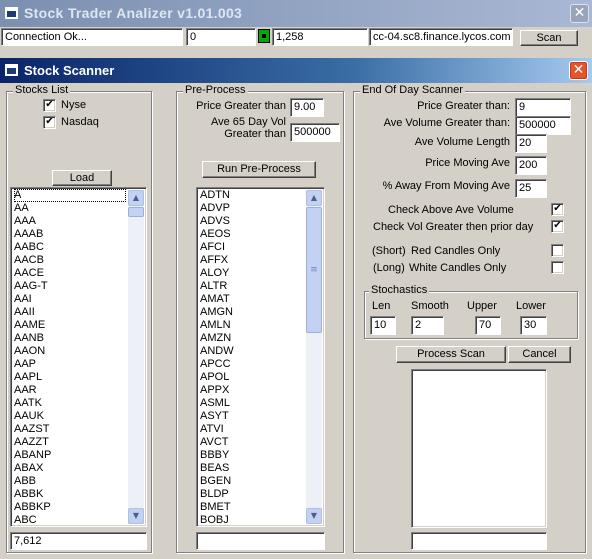 Image resolution: width=592 pixels, height=559 pixels. Describe the element at coordinates (82, 178) in the screenshot. I see `load-button: Load` at that location.